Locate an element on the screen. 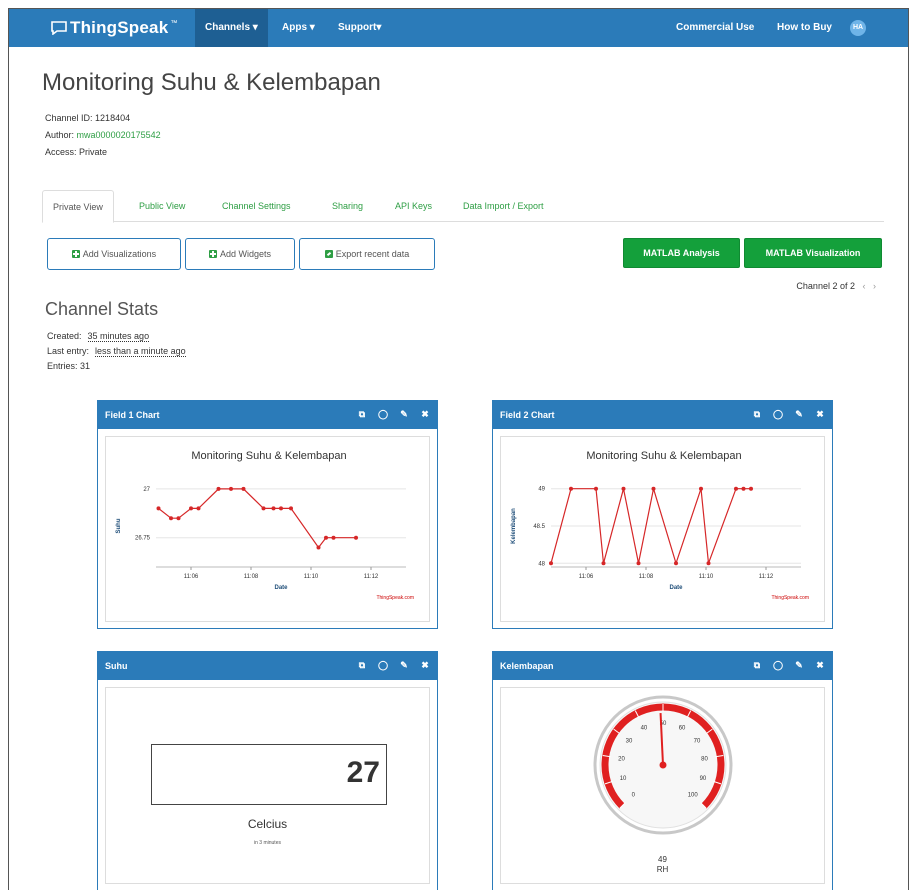  caret-down-icon: ▾ is located at coordinates (255, 27).